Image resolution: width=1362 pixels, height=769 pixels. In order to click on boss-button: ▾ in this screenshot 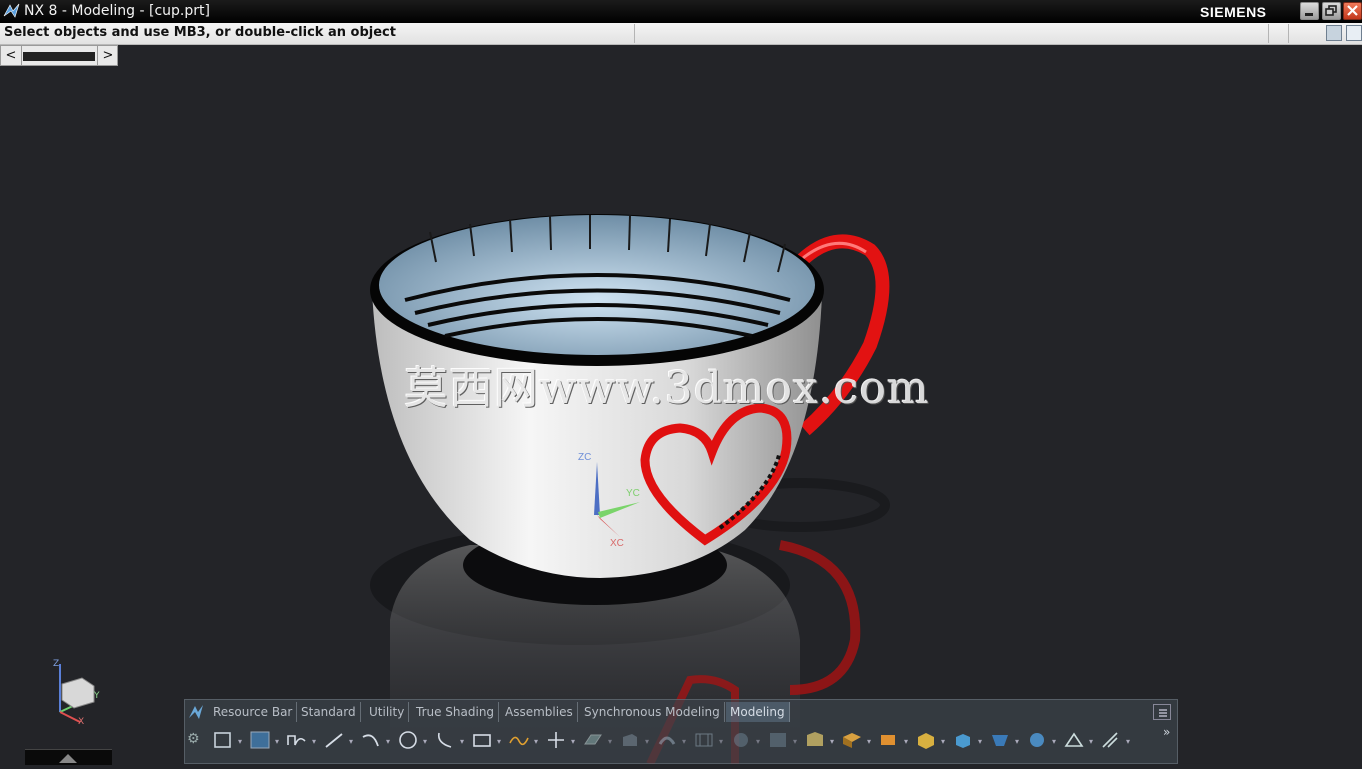, I will do `click(744, 740)`.